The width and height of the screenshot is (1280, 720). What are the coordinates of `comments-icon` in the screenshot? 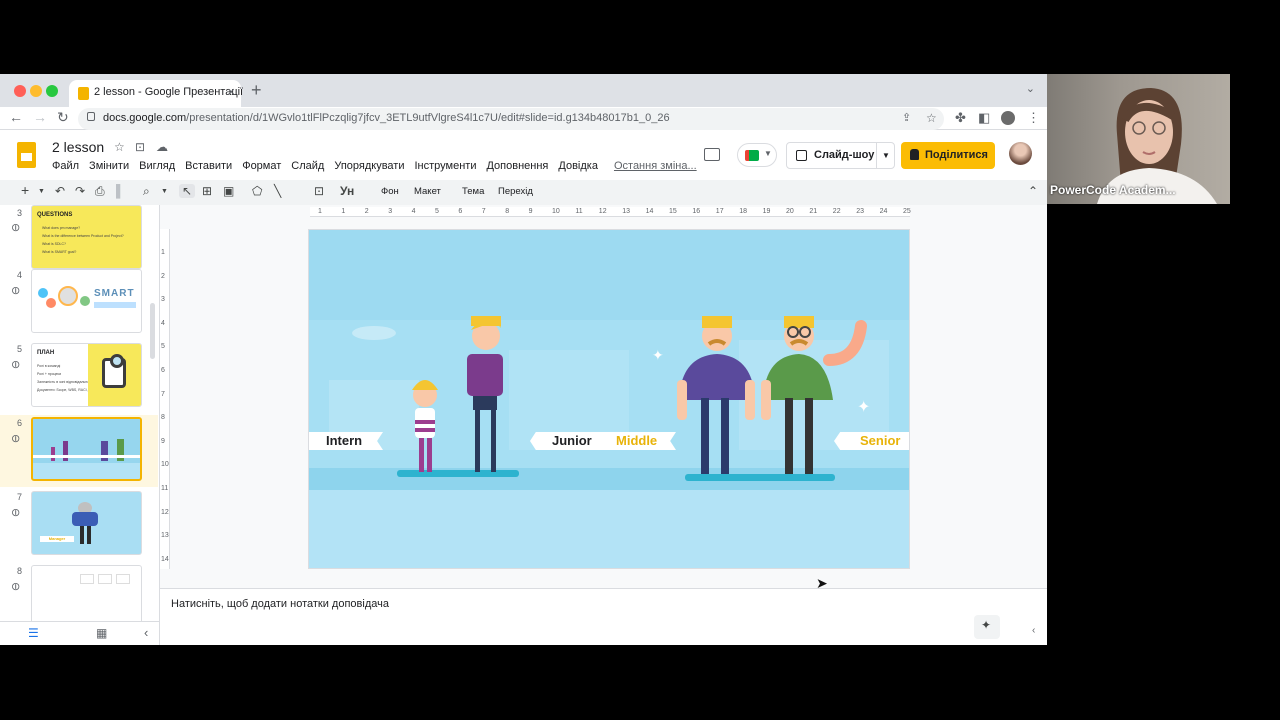 It's located at (712, 154).